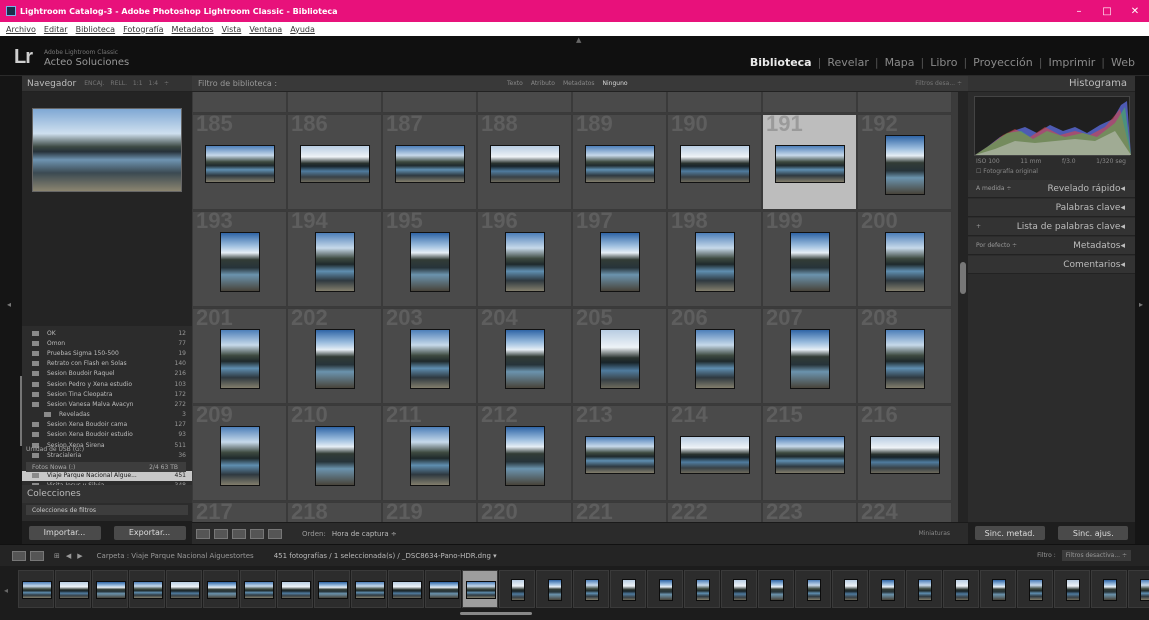 The image size is (1149, 620). Describe the element at coordinates (934, 533) in the screenshot. I see `thumbnail-size-slider: Miniaturas` at that location.